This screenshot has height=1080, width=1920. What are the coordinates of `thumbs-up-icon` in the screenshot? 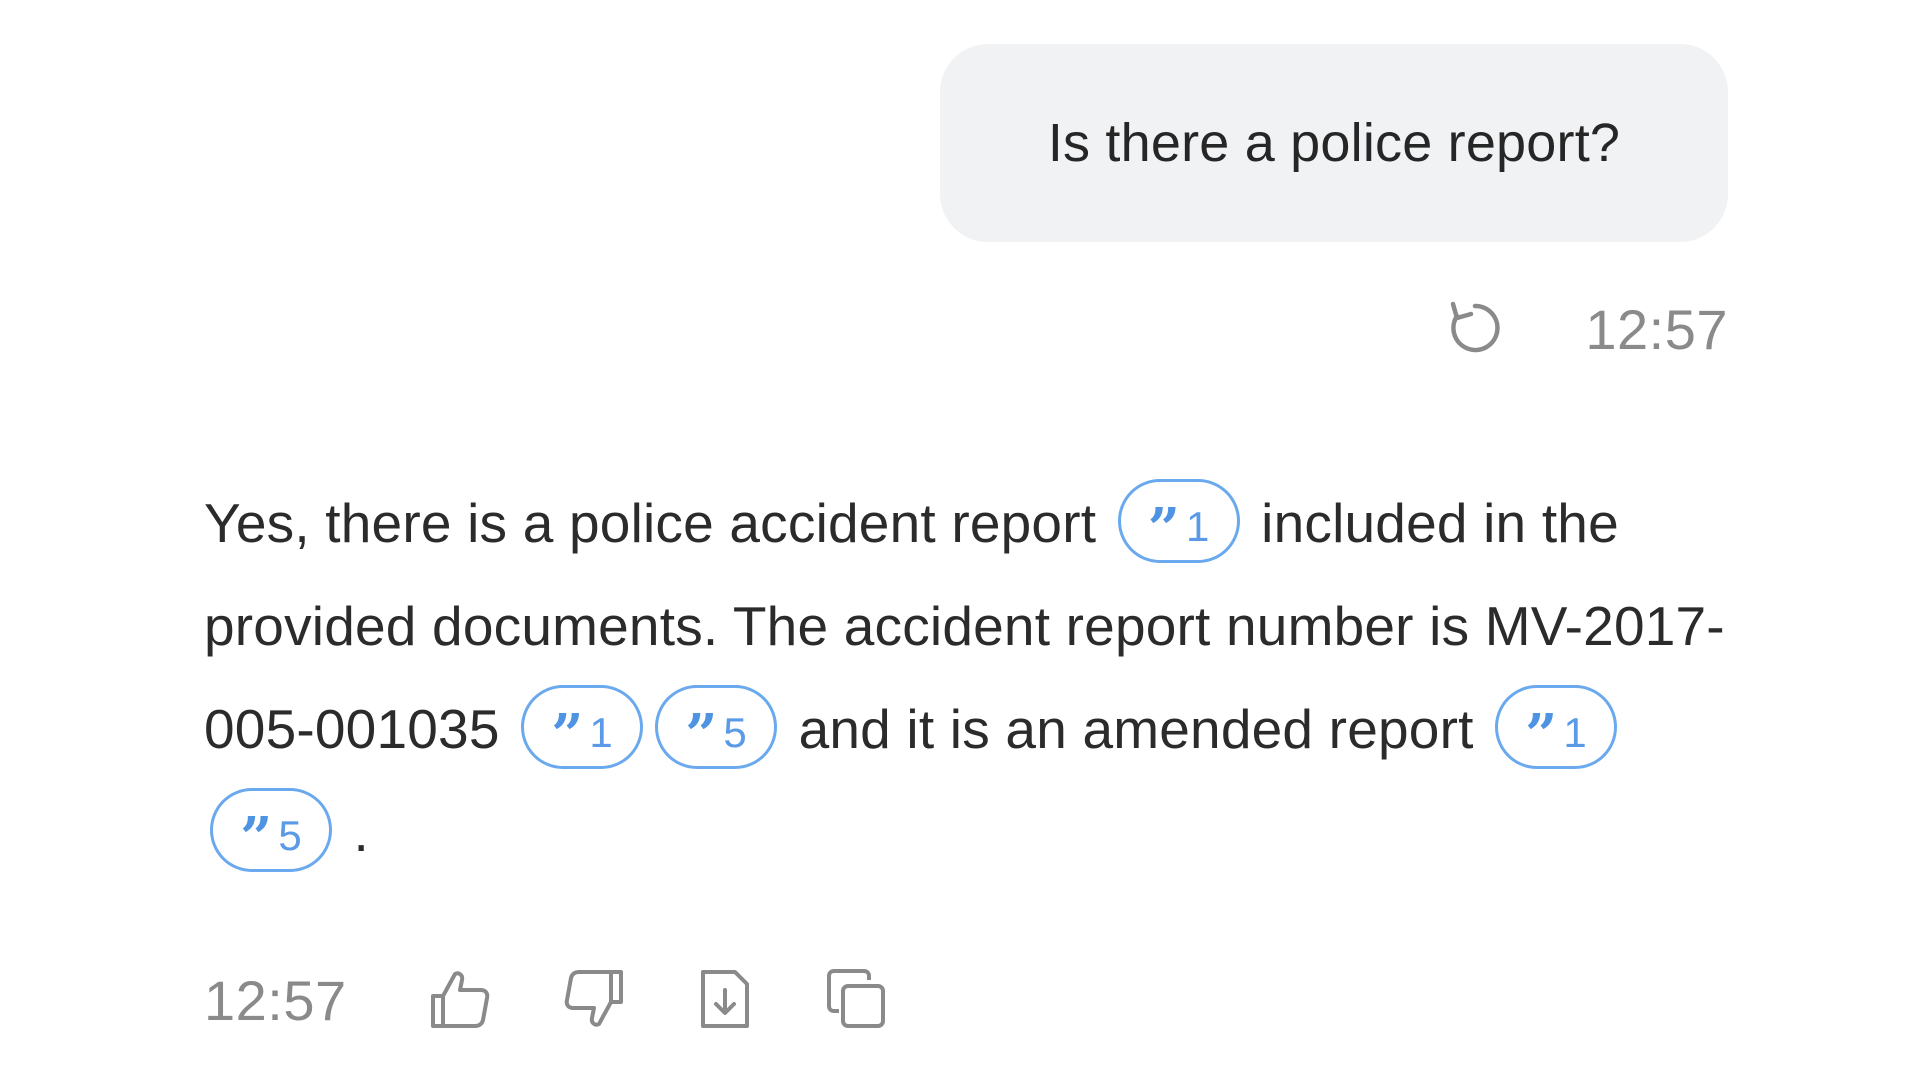 It's located at (460, 1000).